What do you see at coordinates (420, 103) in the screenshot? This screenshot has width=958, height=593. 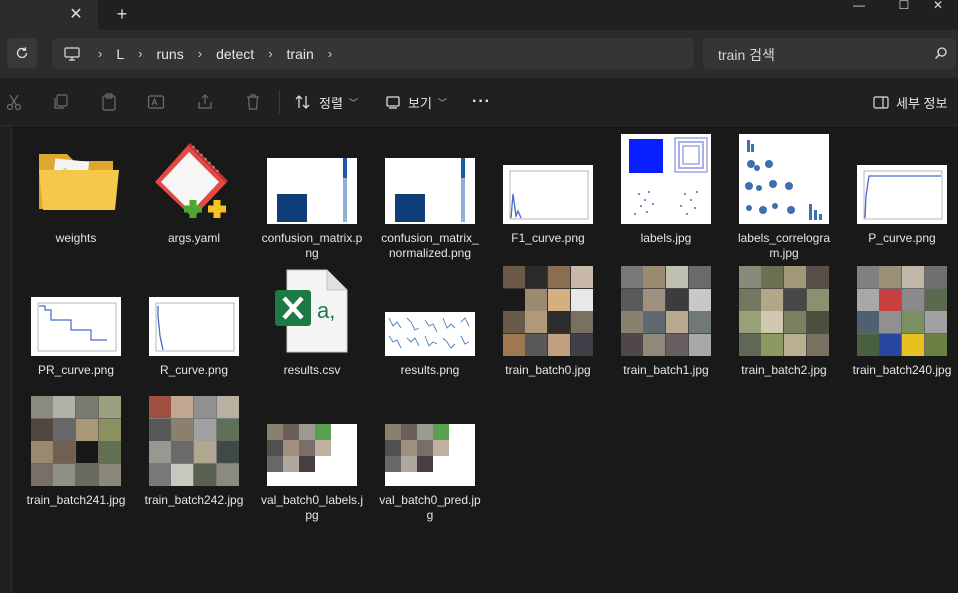 I see `view-label: 보기` at bounding box center [420, 103].